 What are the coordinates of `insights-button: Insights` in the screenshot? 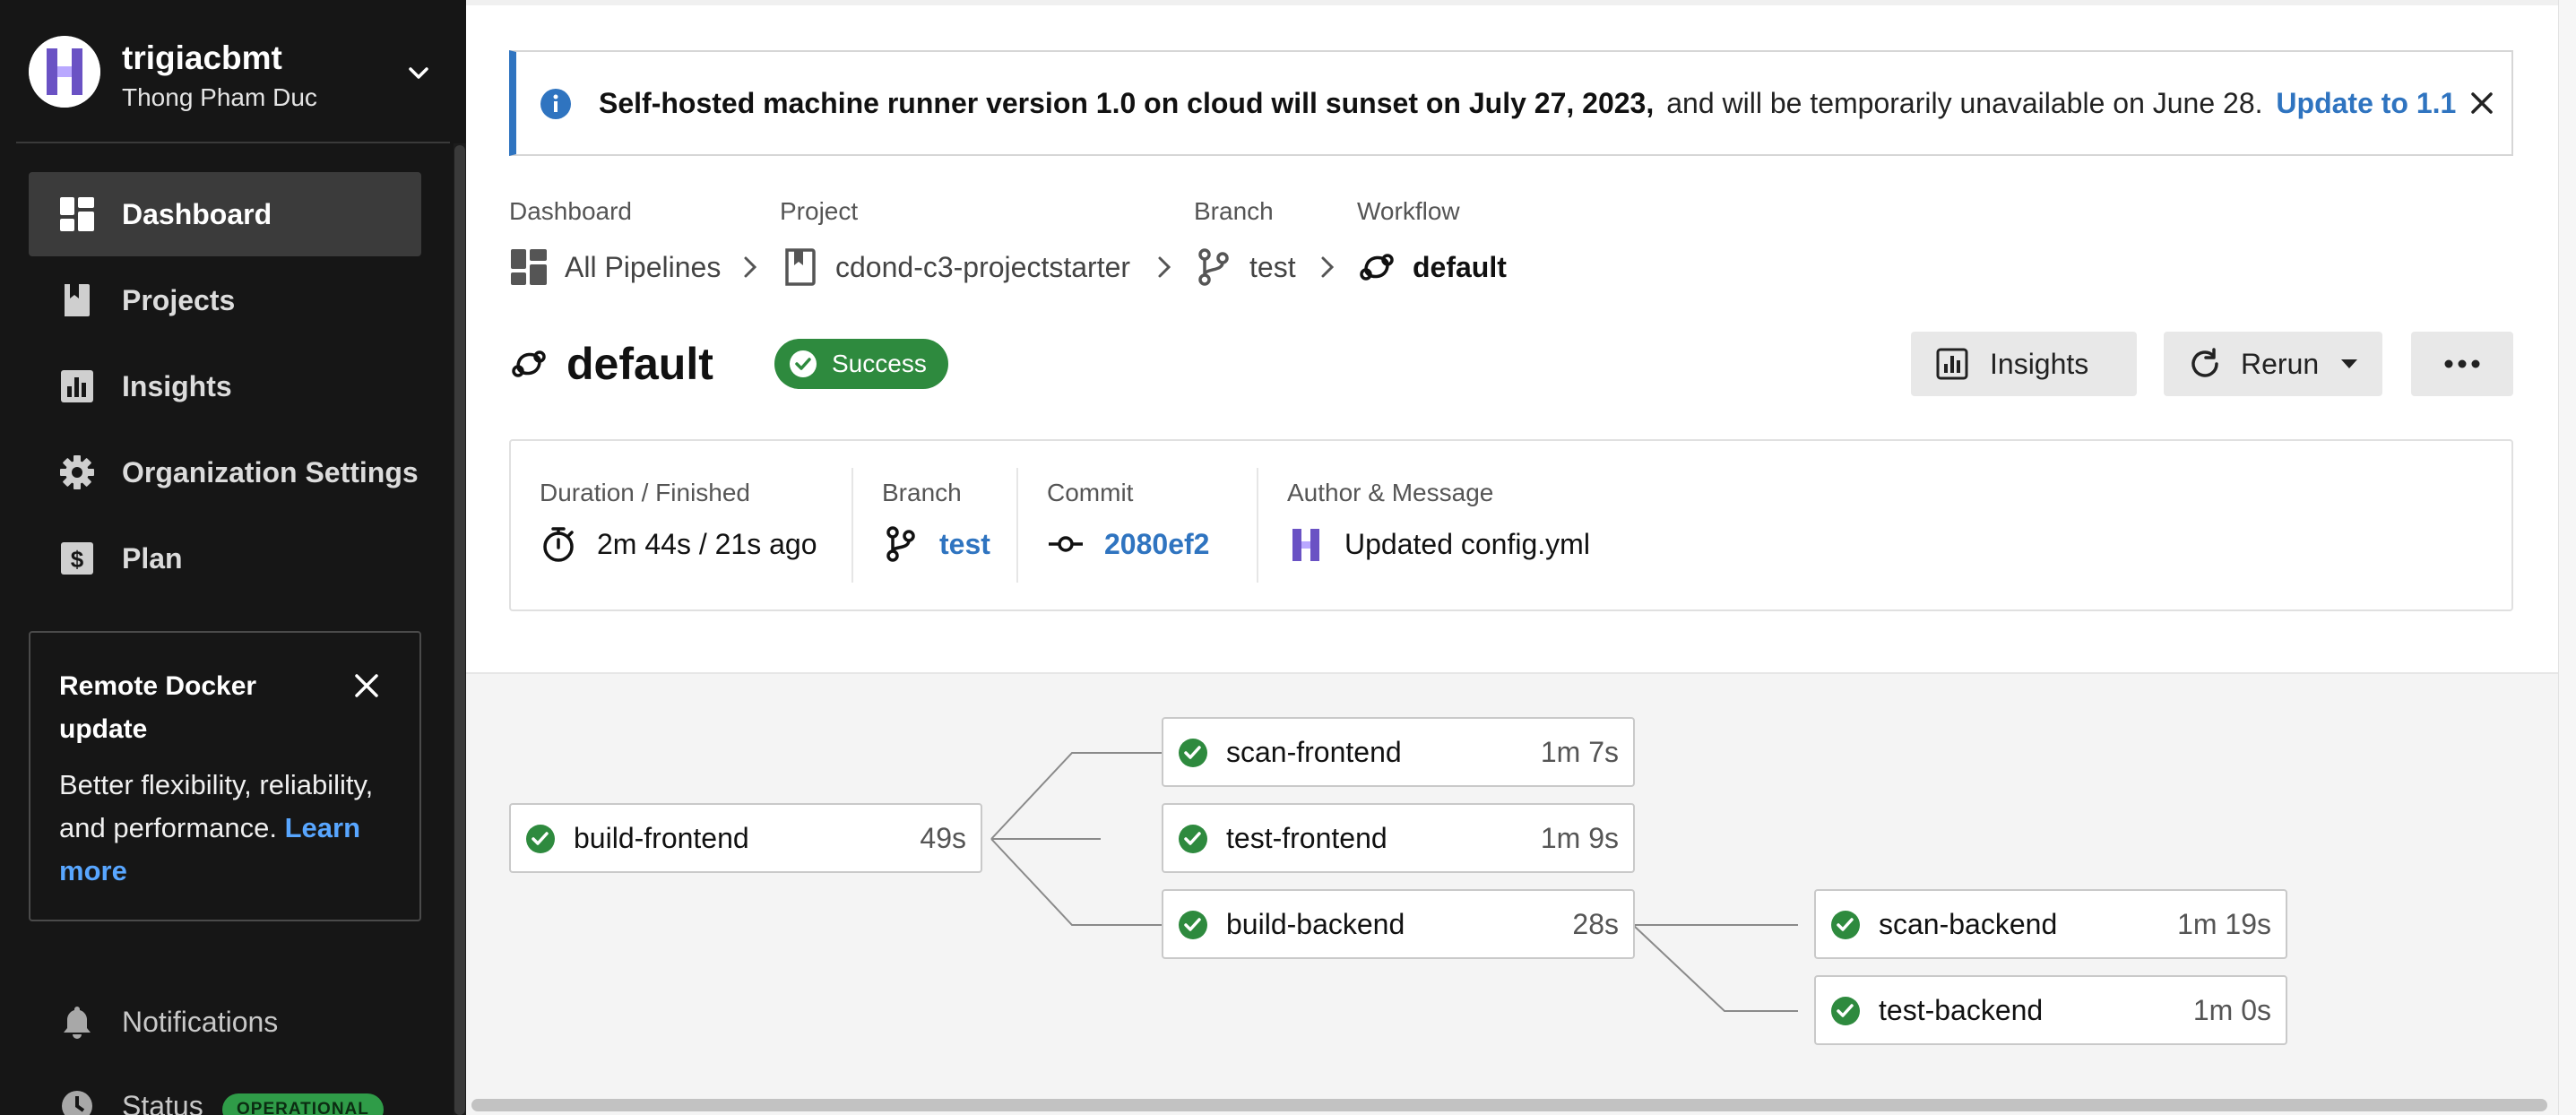 It's located at (2024, 364).